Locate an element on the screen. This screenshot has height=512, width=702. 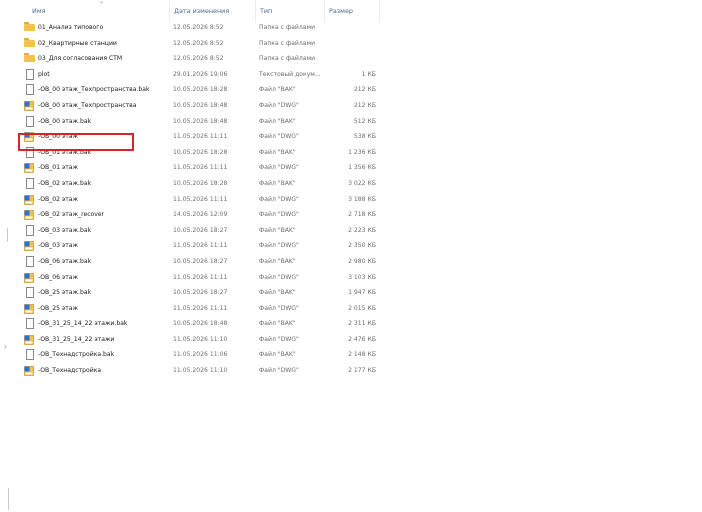
column-header-row: ⌃ Имя Дата изменения Тип Размер is located at coordinates (358, 11).